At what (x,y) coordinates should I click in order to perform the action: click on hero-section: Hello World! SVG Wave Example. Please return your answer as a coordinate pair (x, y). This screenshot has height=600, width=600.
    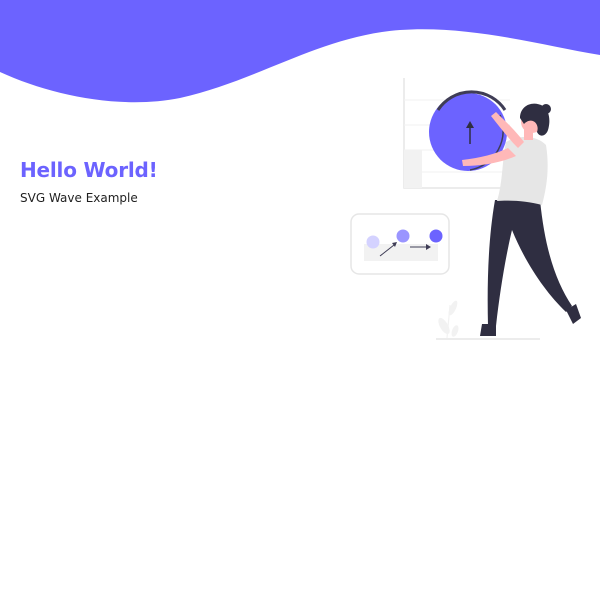
    Looking at the image, I should click on (89, 181).